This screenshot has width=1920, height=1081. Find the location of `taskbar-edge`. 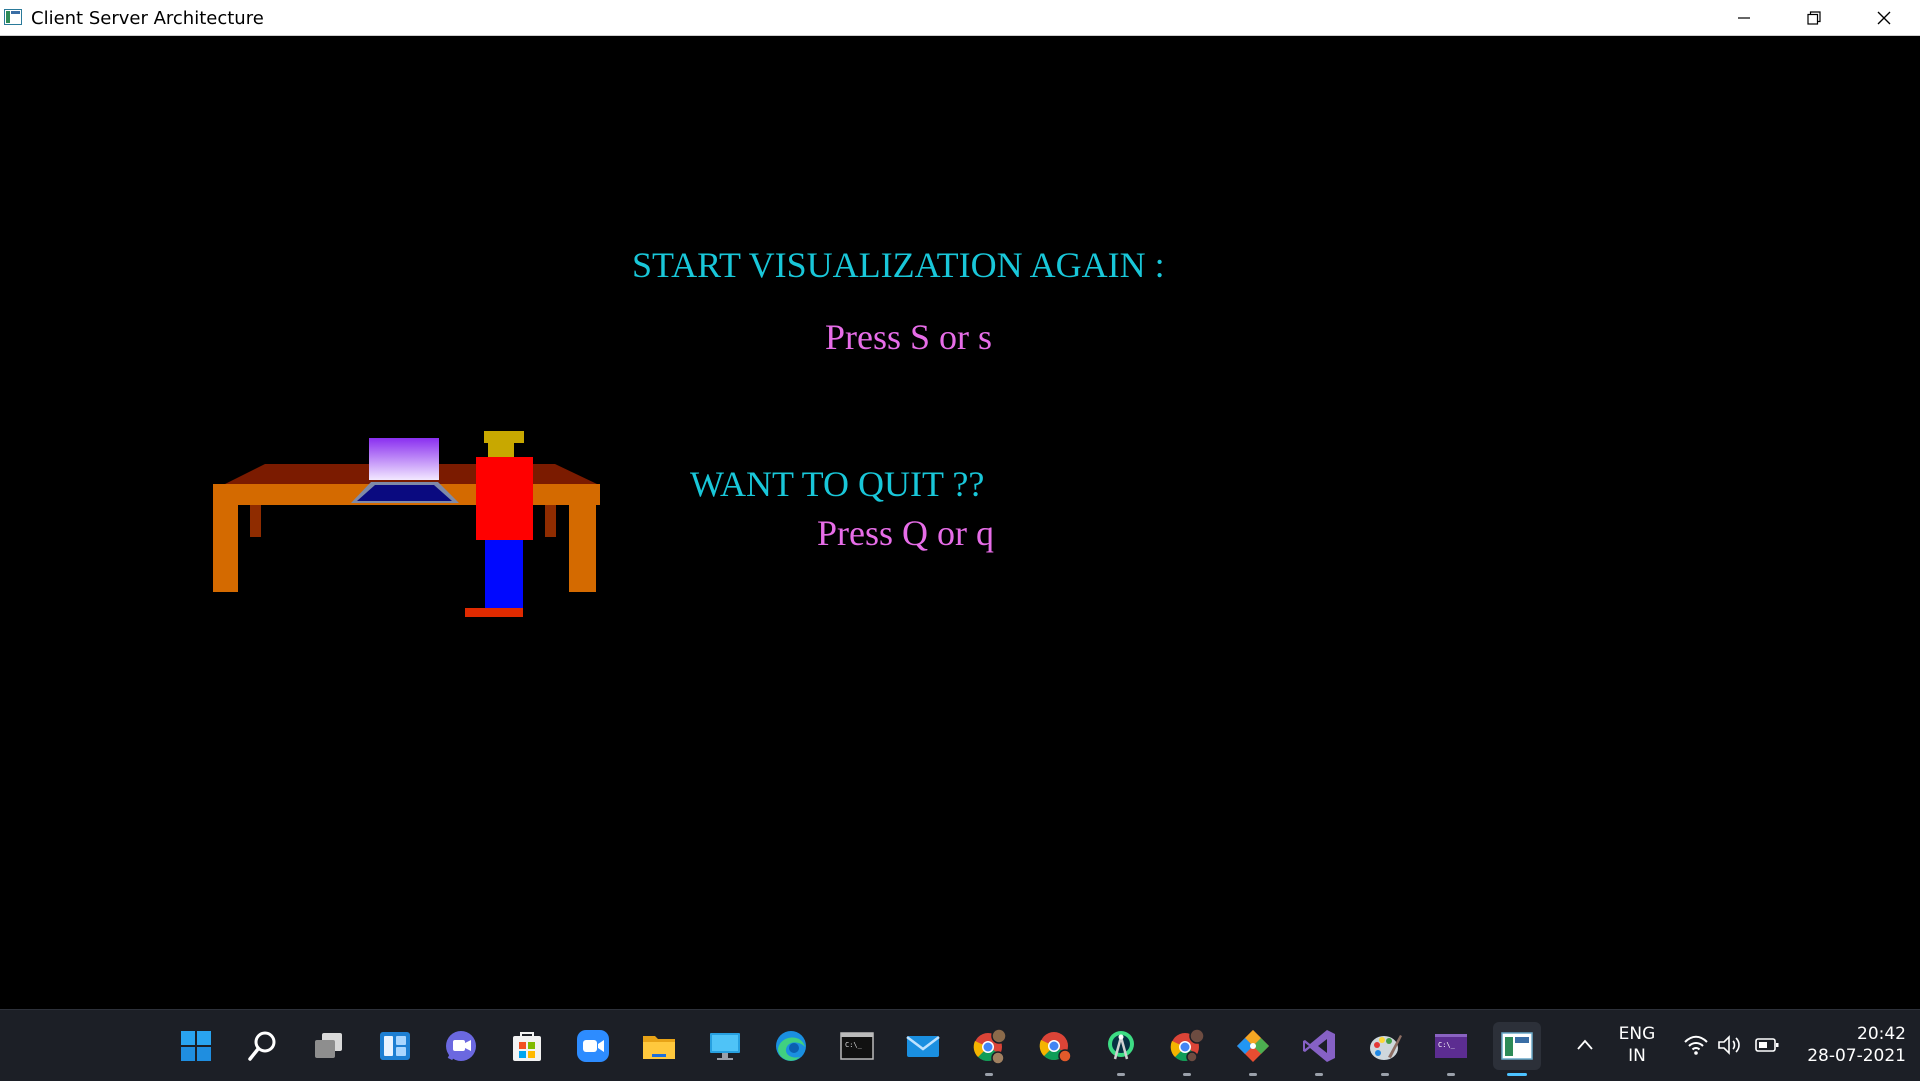

taskbar-edge is located at coordinates (791, 1046).